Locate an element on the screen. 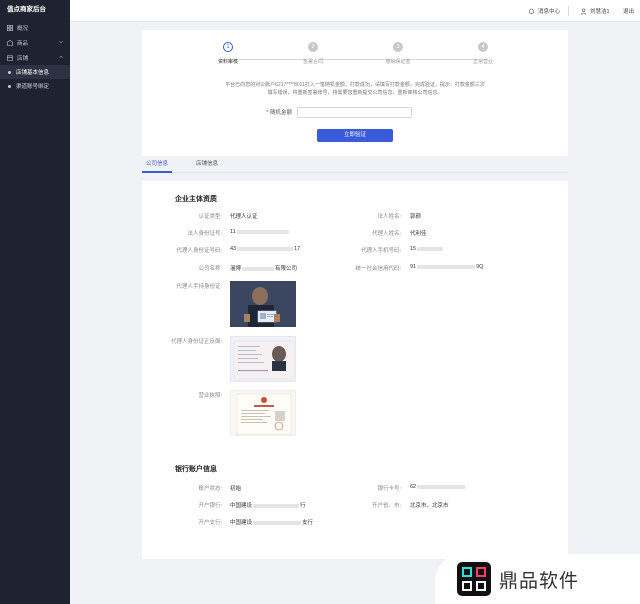  watermark: 鼎品软件 is located at coordinates (537, 579).